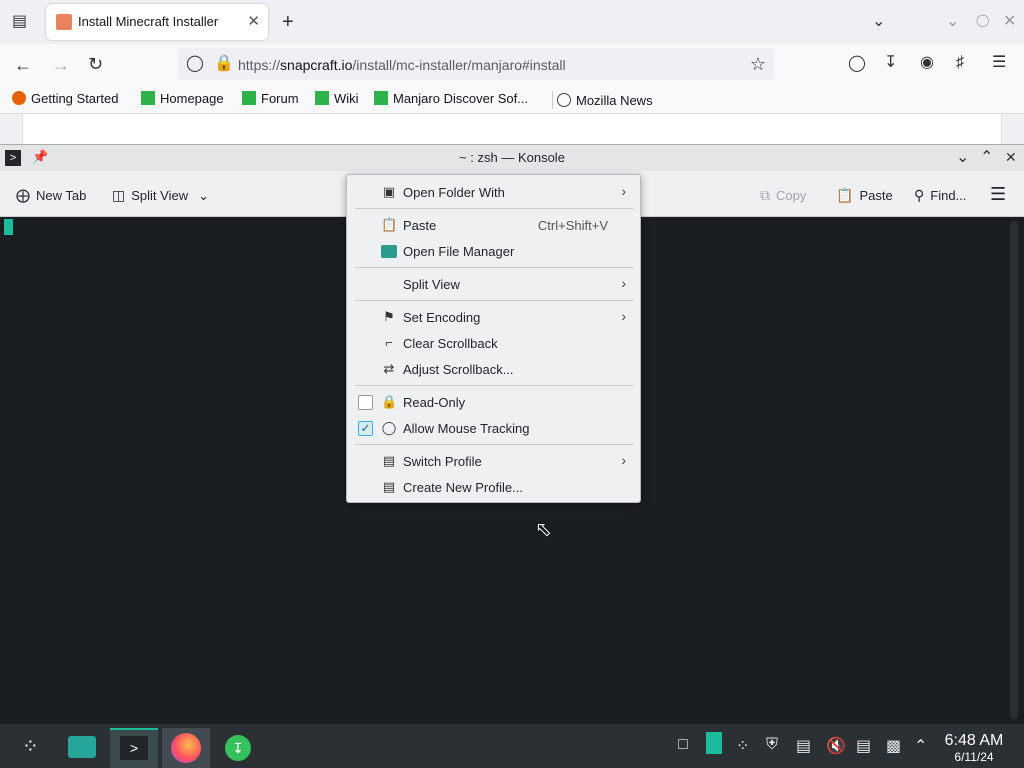 This screenshot has height=768, width=1024. What do you see at coordinates (765, 195) in the screenshot?
I see `copy-icon: ⧉` at bounding box center [765, 195].